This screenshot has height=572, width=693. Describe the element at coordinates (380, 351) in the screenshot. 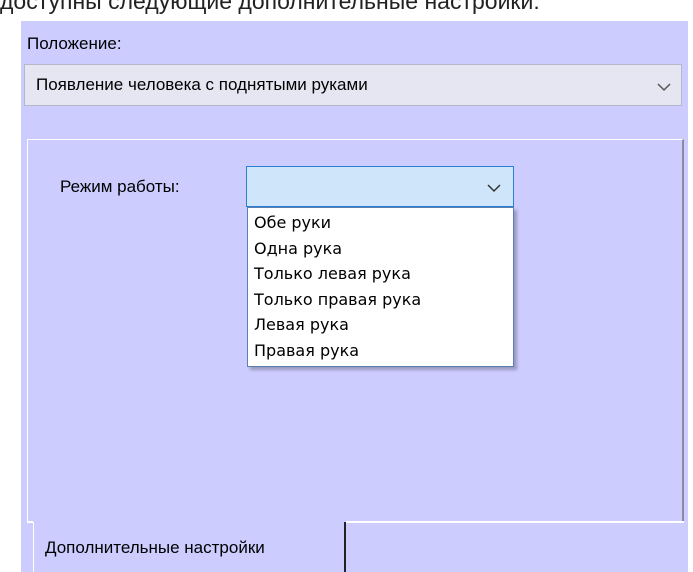

I see `mode-option-right-hand: Правая рука` at that location.